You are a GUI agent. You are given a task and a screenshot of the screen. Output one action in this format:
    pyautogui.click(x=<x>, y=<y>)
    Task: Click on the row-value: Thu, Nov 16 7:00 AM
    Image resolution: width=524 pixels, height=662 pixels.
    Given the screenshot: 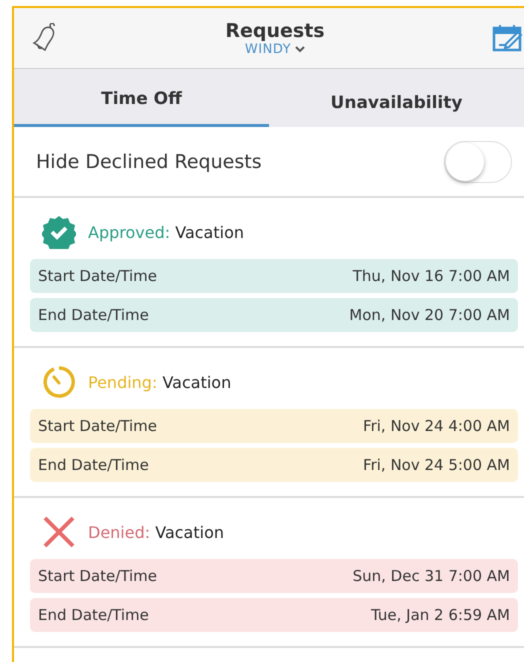 What is the action you would take?
    pyautogui.click(x=431, y=276)
    